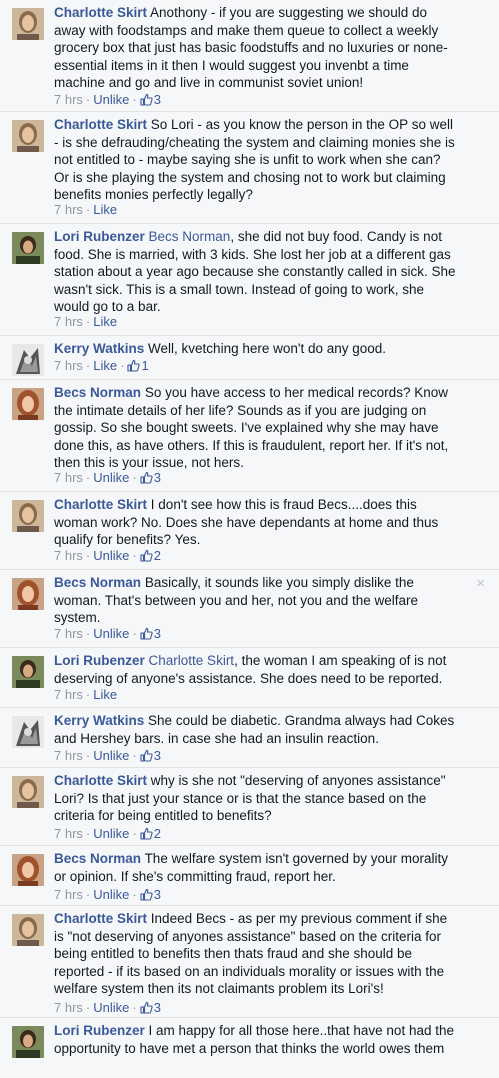  I want to click on comment-meta: 7 hrs · Like, so click(85, 695).